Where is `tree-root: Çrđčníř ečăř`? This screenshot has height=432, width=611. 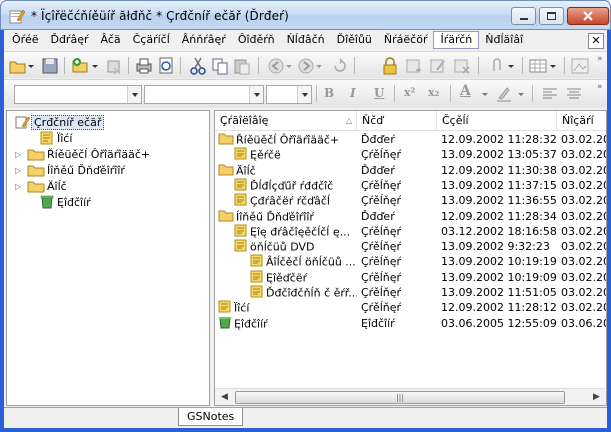
tree-root: Çrđčníř ečăř is located at coordinates (60, 122).